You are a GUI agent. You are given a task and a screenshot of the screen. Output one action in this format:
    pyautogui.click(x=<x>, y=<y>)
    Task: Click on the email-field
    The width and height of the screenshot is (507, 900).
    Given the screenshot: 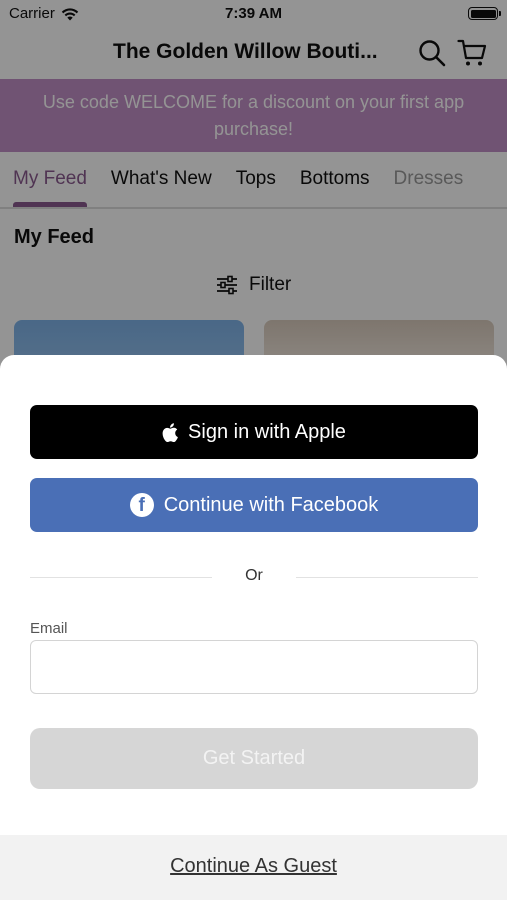 What is the action you would take?
    pyautogui.click(x=254, y=667)
    